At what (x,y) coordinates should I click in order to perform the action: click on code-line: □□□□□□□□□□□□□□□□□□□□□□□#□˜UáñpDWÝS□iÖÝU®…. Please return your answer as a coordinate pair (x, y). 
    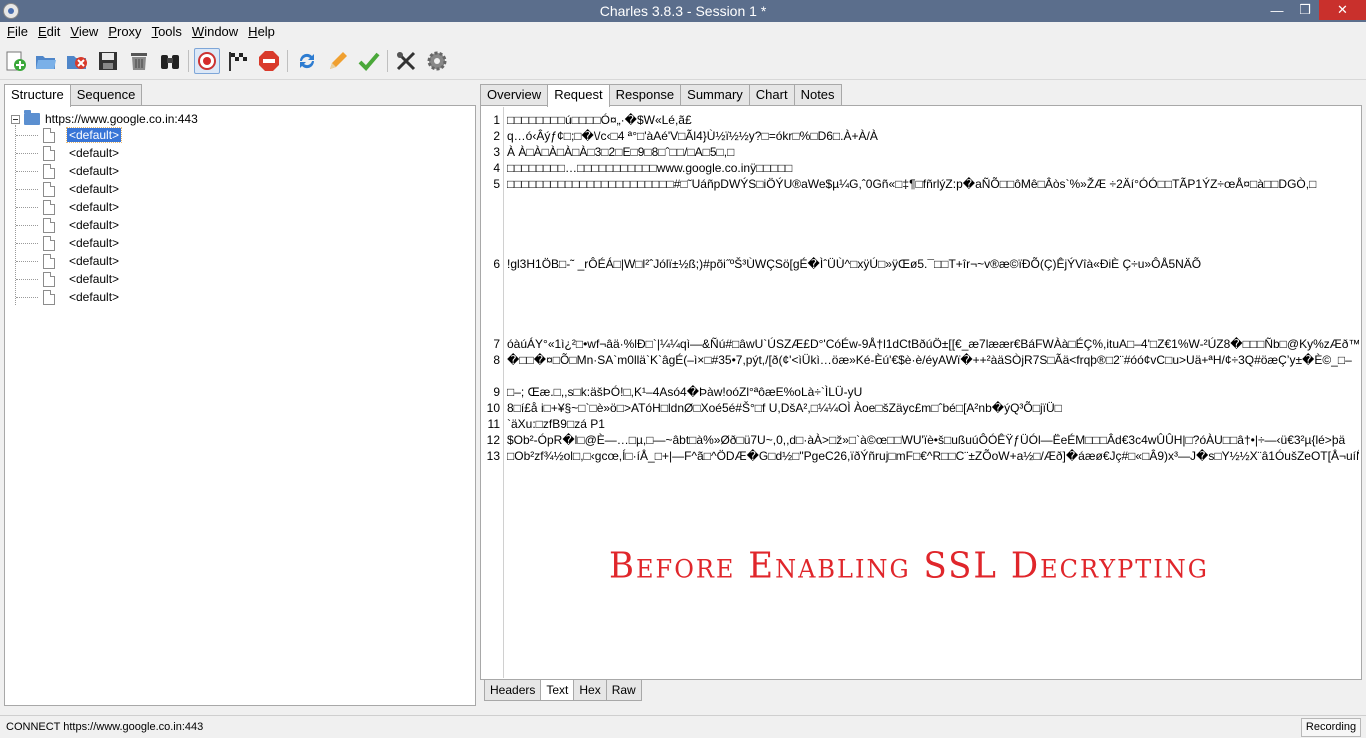
    Looking at the image, I should click on (912, 184).